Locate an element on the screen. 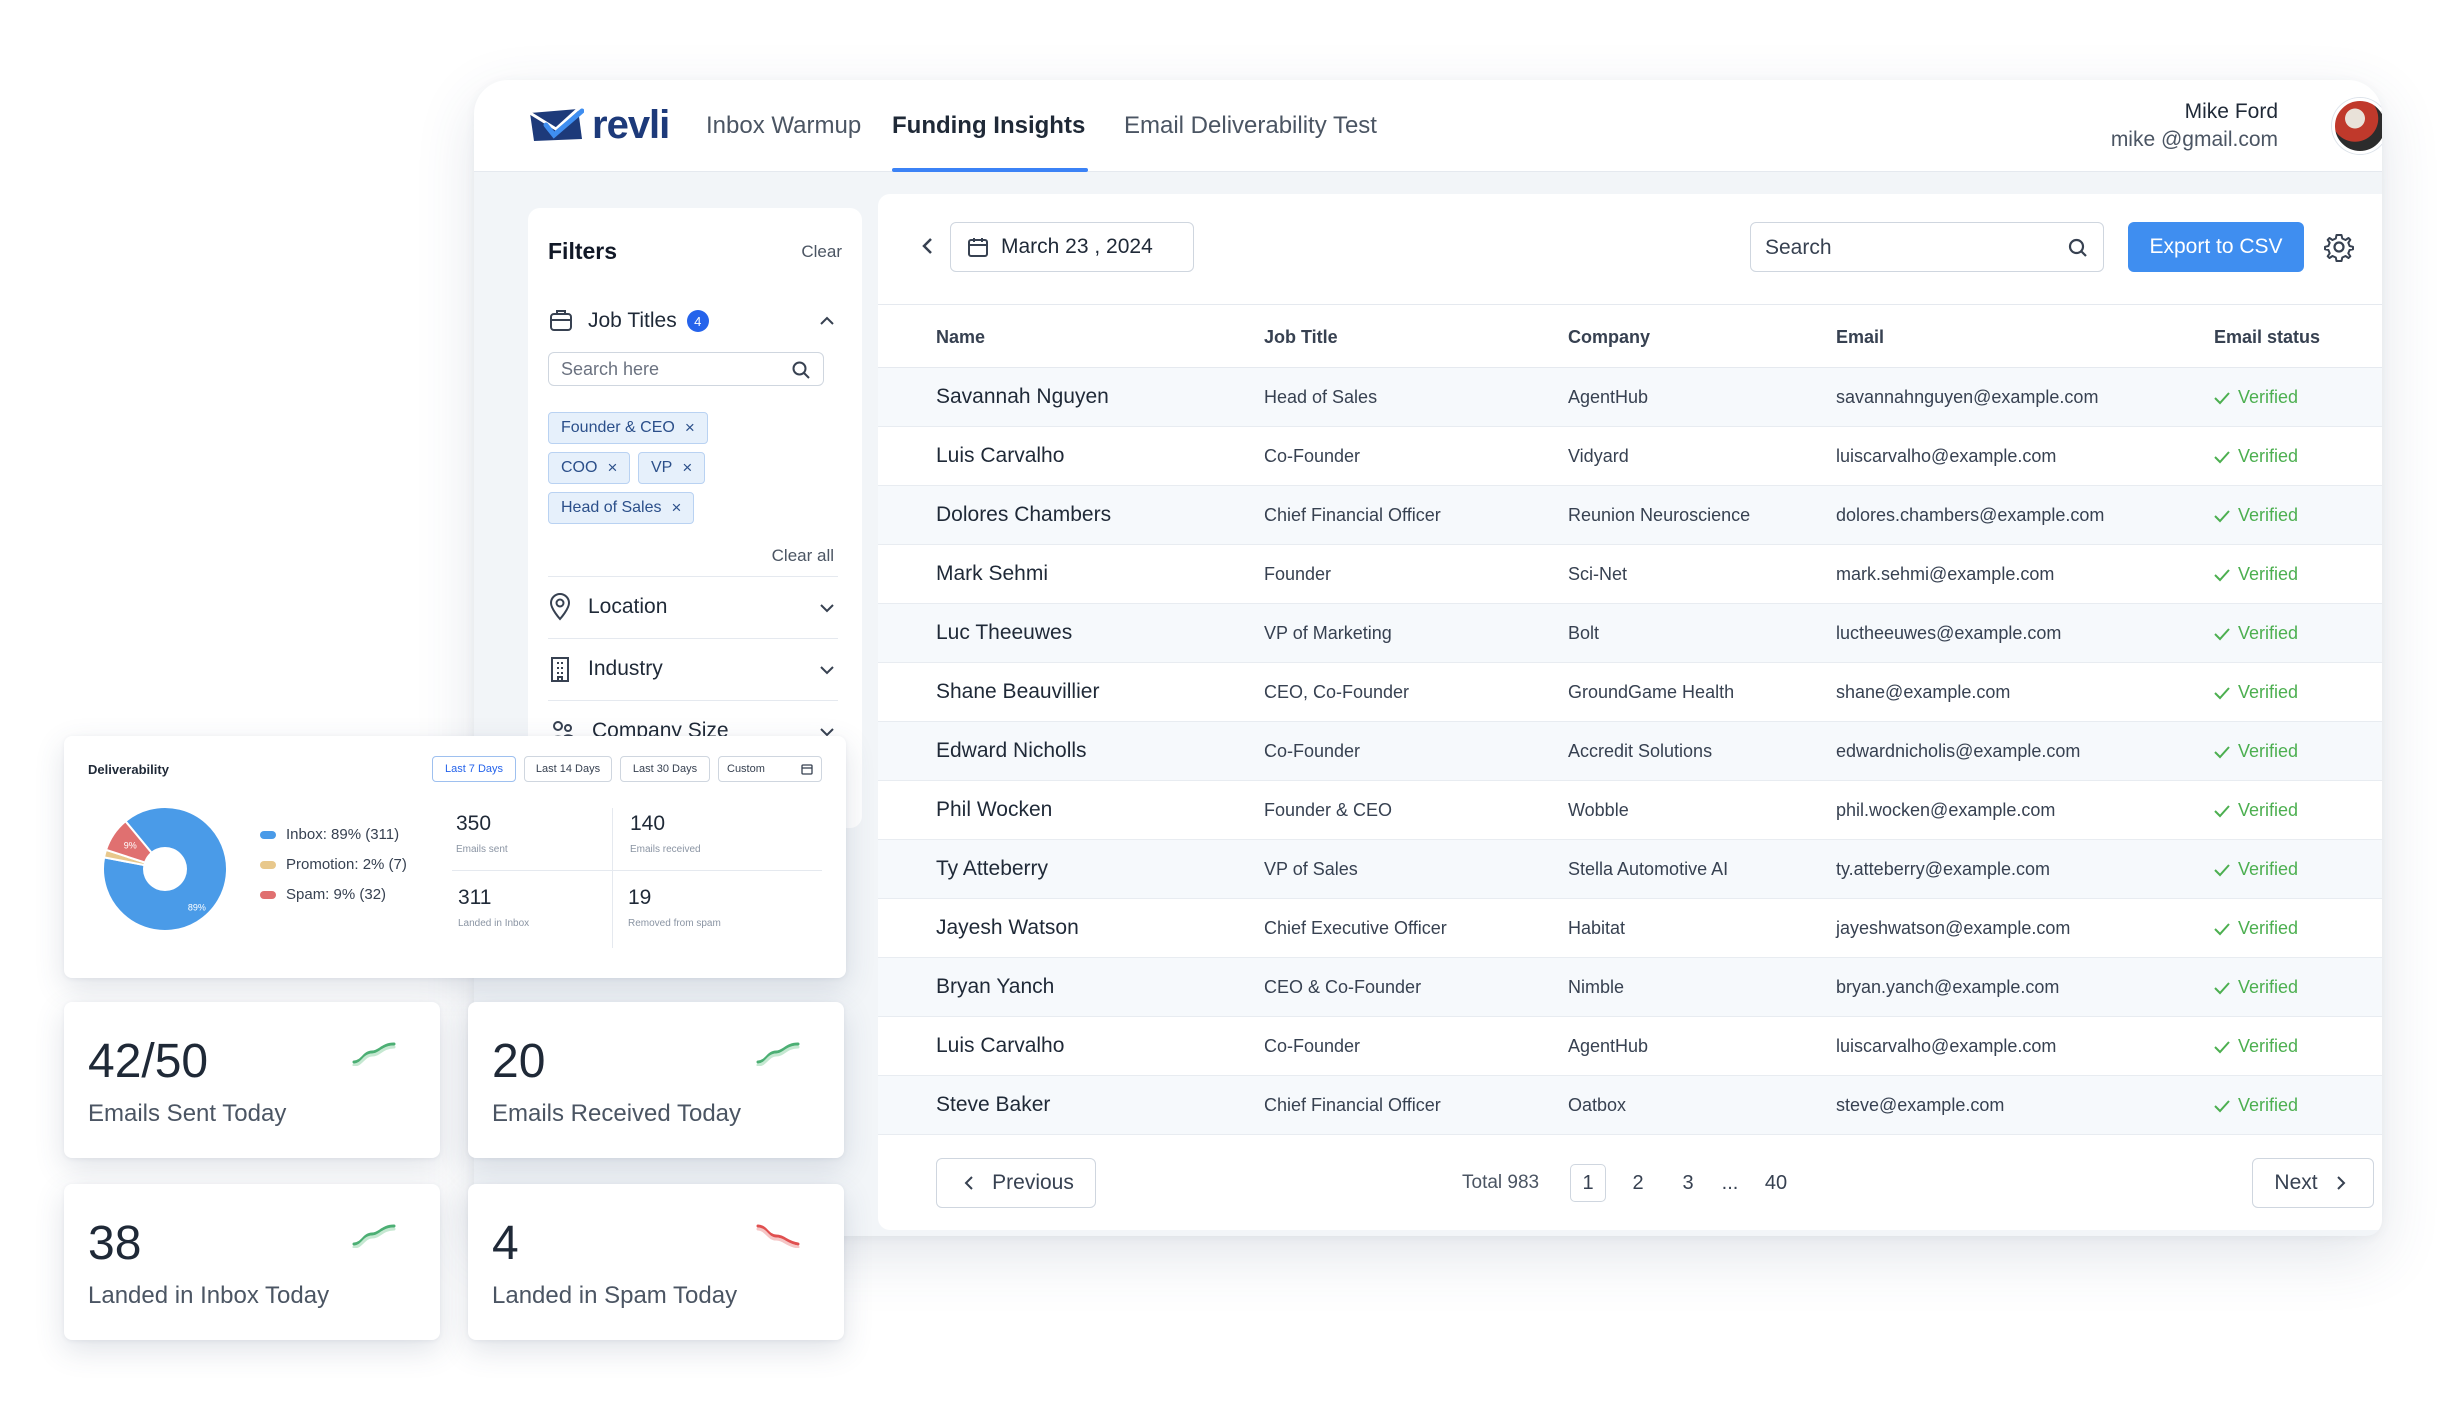  tab-last-14-days: Last 14 Days is located at coordinates (568, 769).